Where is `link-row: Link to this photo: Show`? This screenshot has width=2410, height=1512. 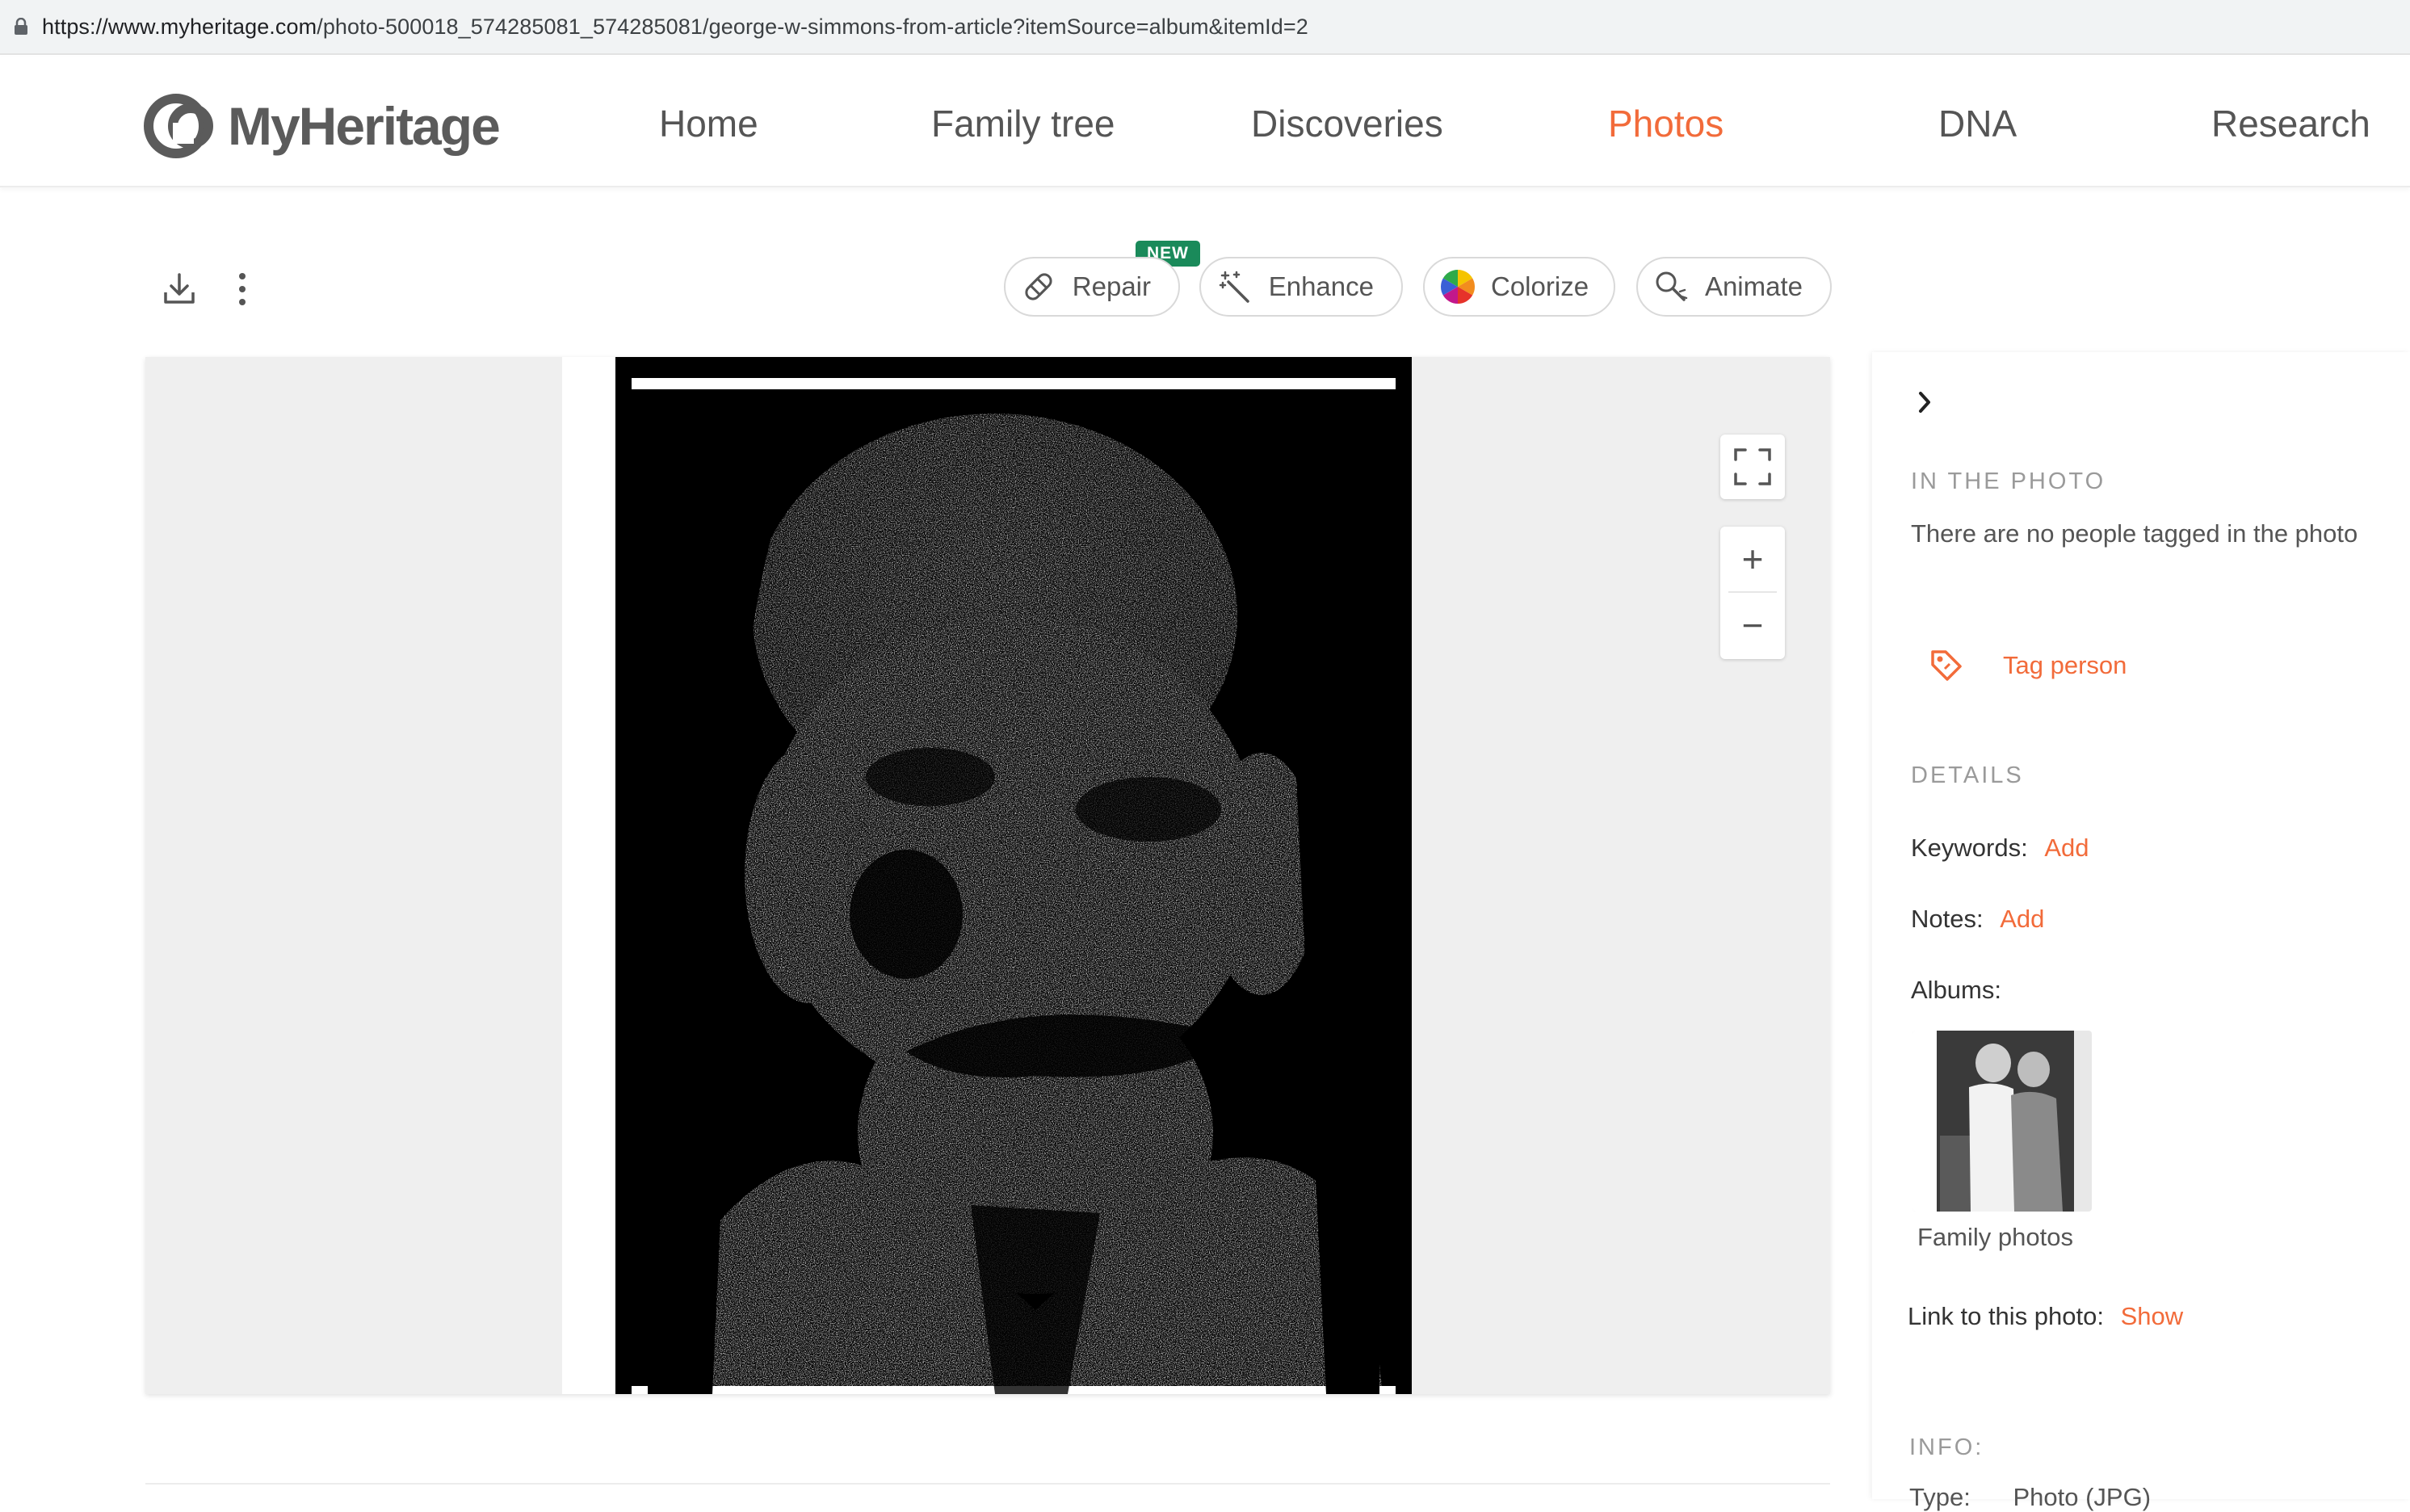
link-row: Link to this photo: Show is located at coordinates (2046, 1316).